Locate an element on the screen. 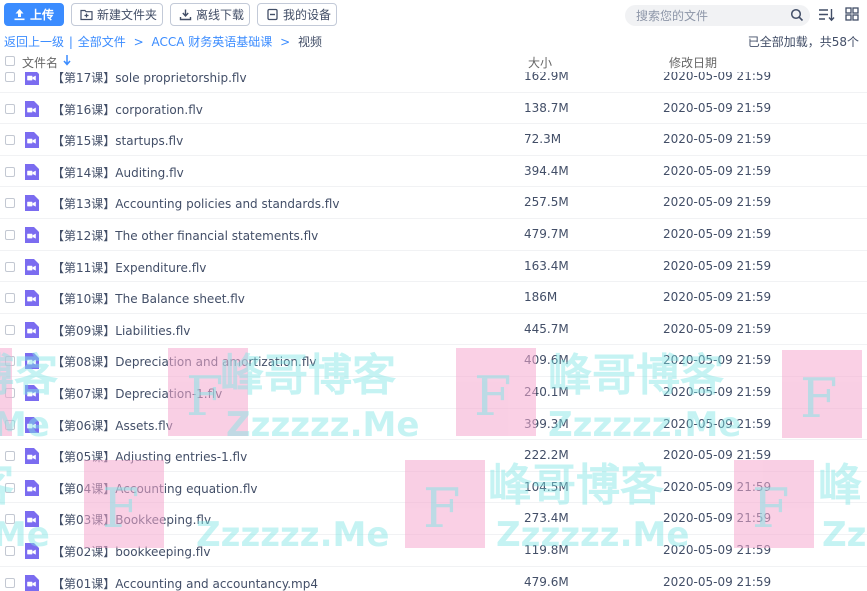 The height and width of the screenshot is (591, 867). file-name: 【第08课】Depreciation and amortization.flv is located at coordinates (184, 361).